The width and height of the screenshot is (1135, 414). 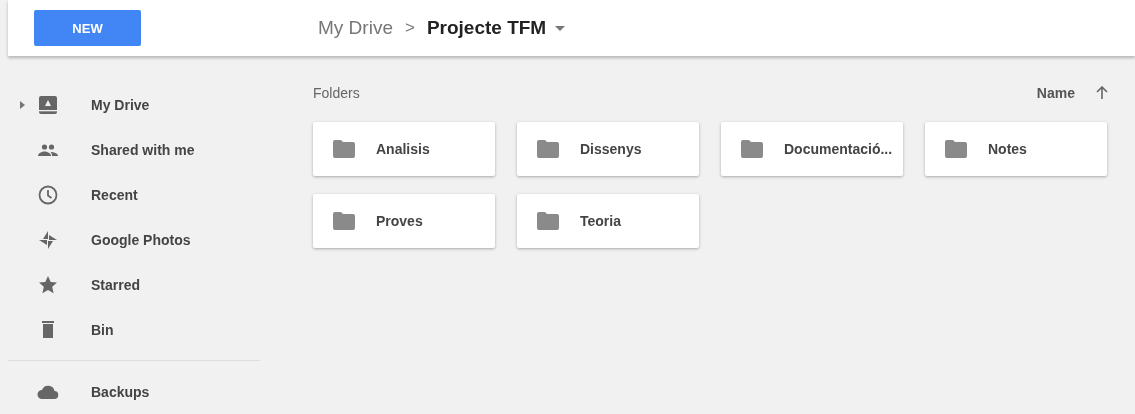 What do you see at coordinates (608, 221) in the screenshot?
I see `folder-card: Teoria` at bounding box center [608, 221].